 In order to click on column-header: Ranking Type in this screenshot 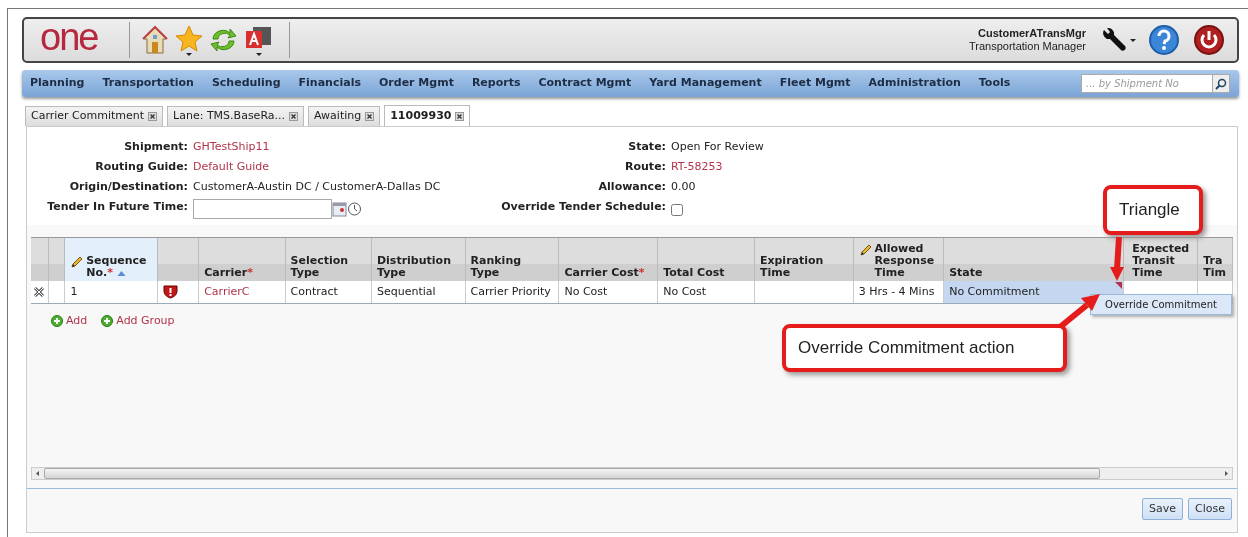, I will do `click(512, 267)`.